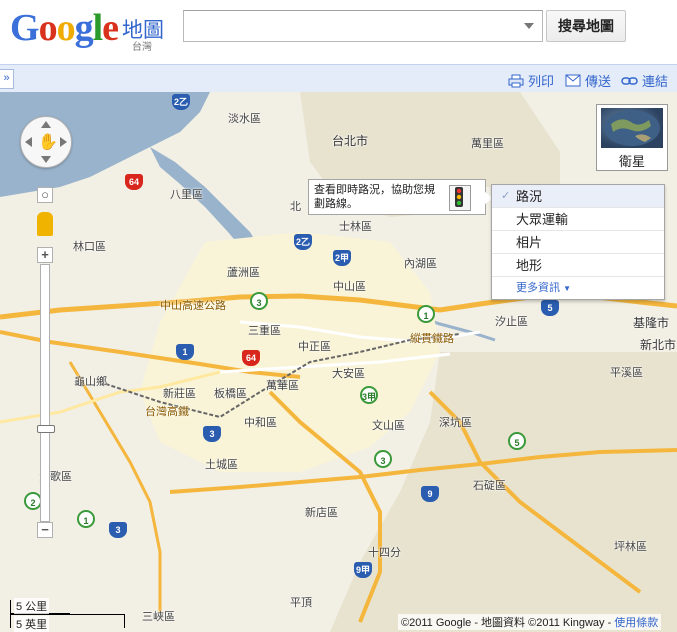 The image size is (677, 632). Describe the element at coordinates (282, 386) in the screenshot. I see `map-label-wanhua: 萬華區` at that location.